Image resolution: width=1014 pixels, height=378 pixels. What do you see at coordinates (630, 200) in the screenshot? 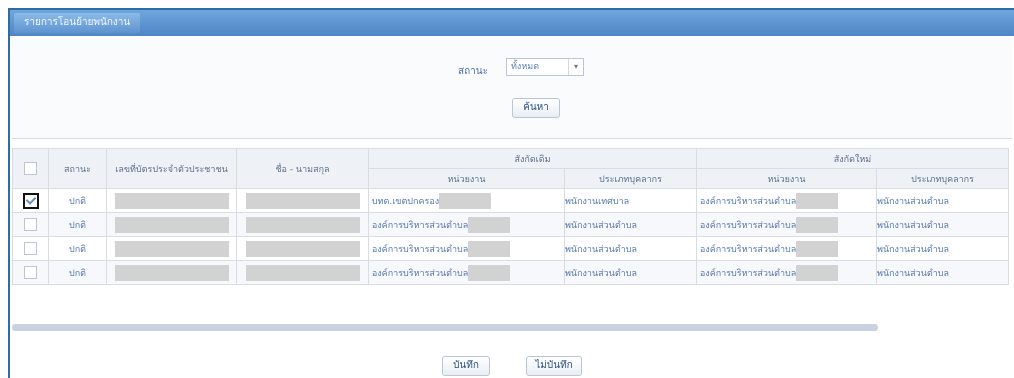
I see `row-old-position-type: พนักงานเทศบาล` at bounding box center [630, 200].